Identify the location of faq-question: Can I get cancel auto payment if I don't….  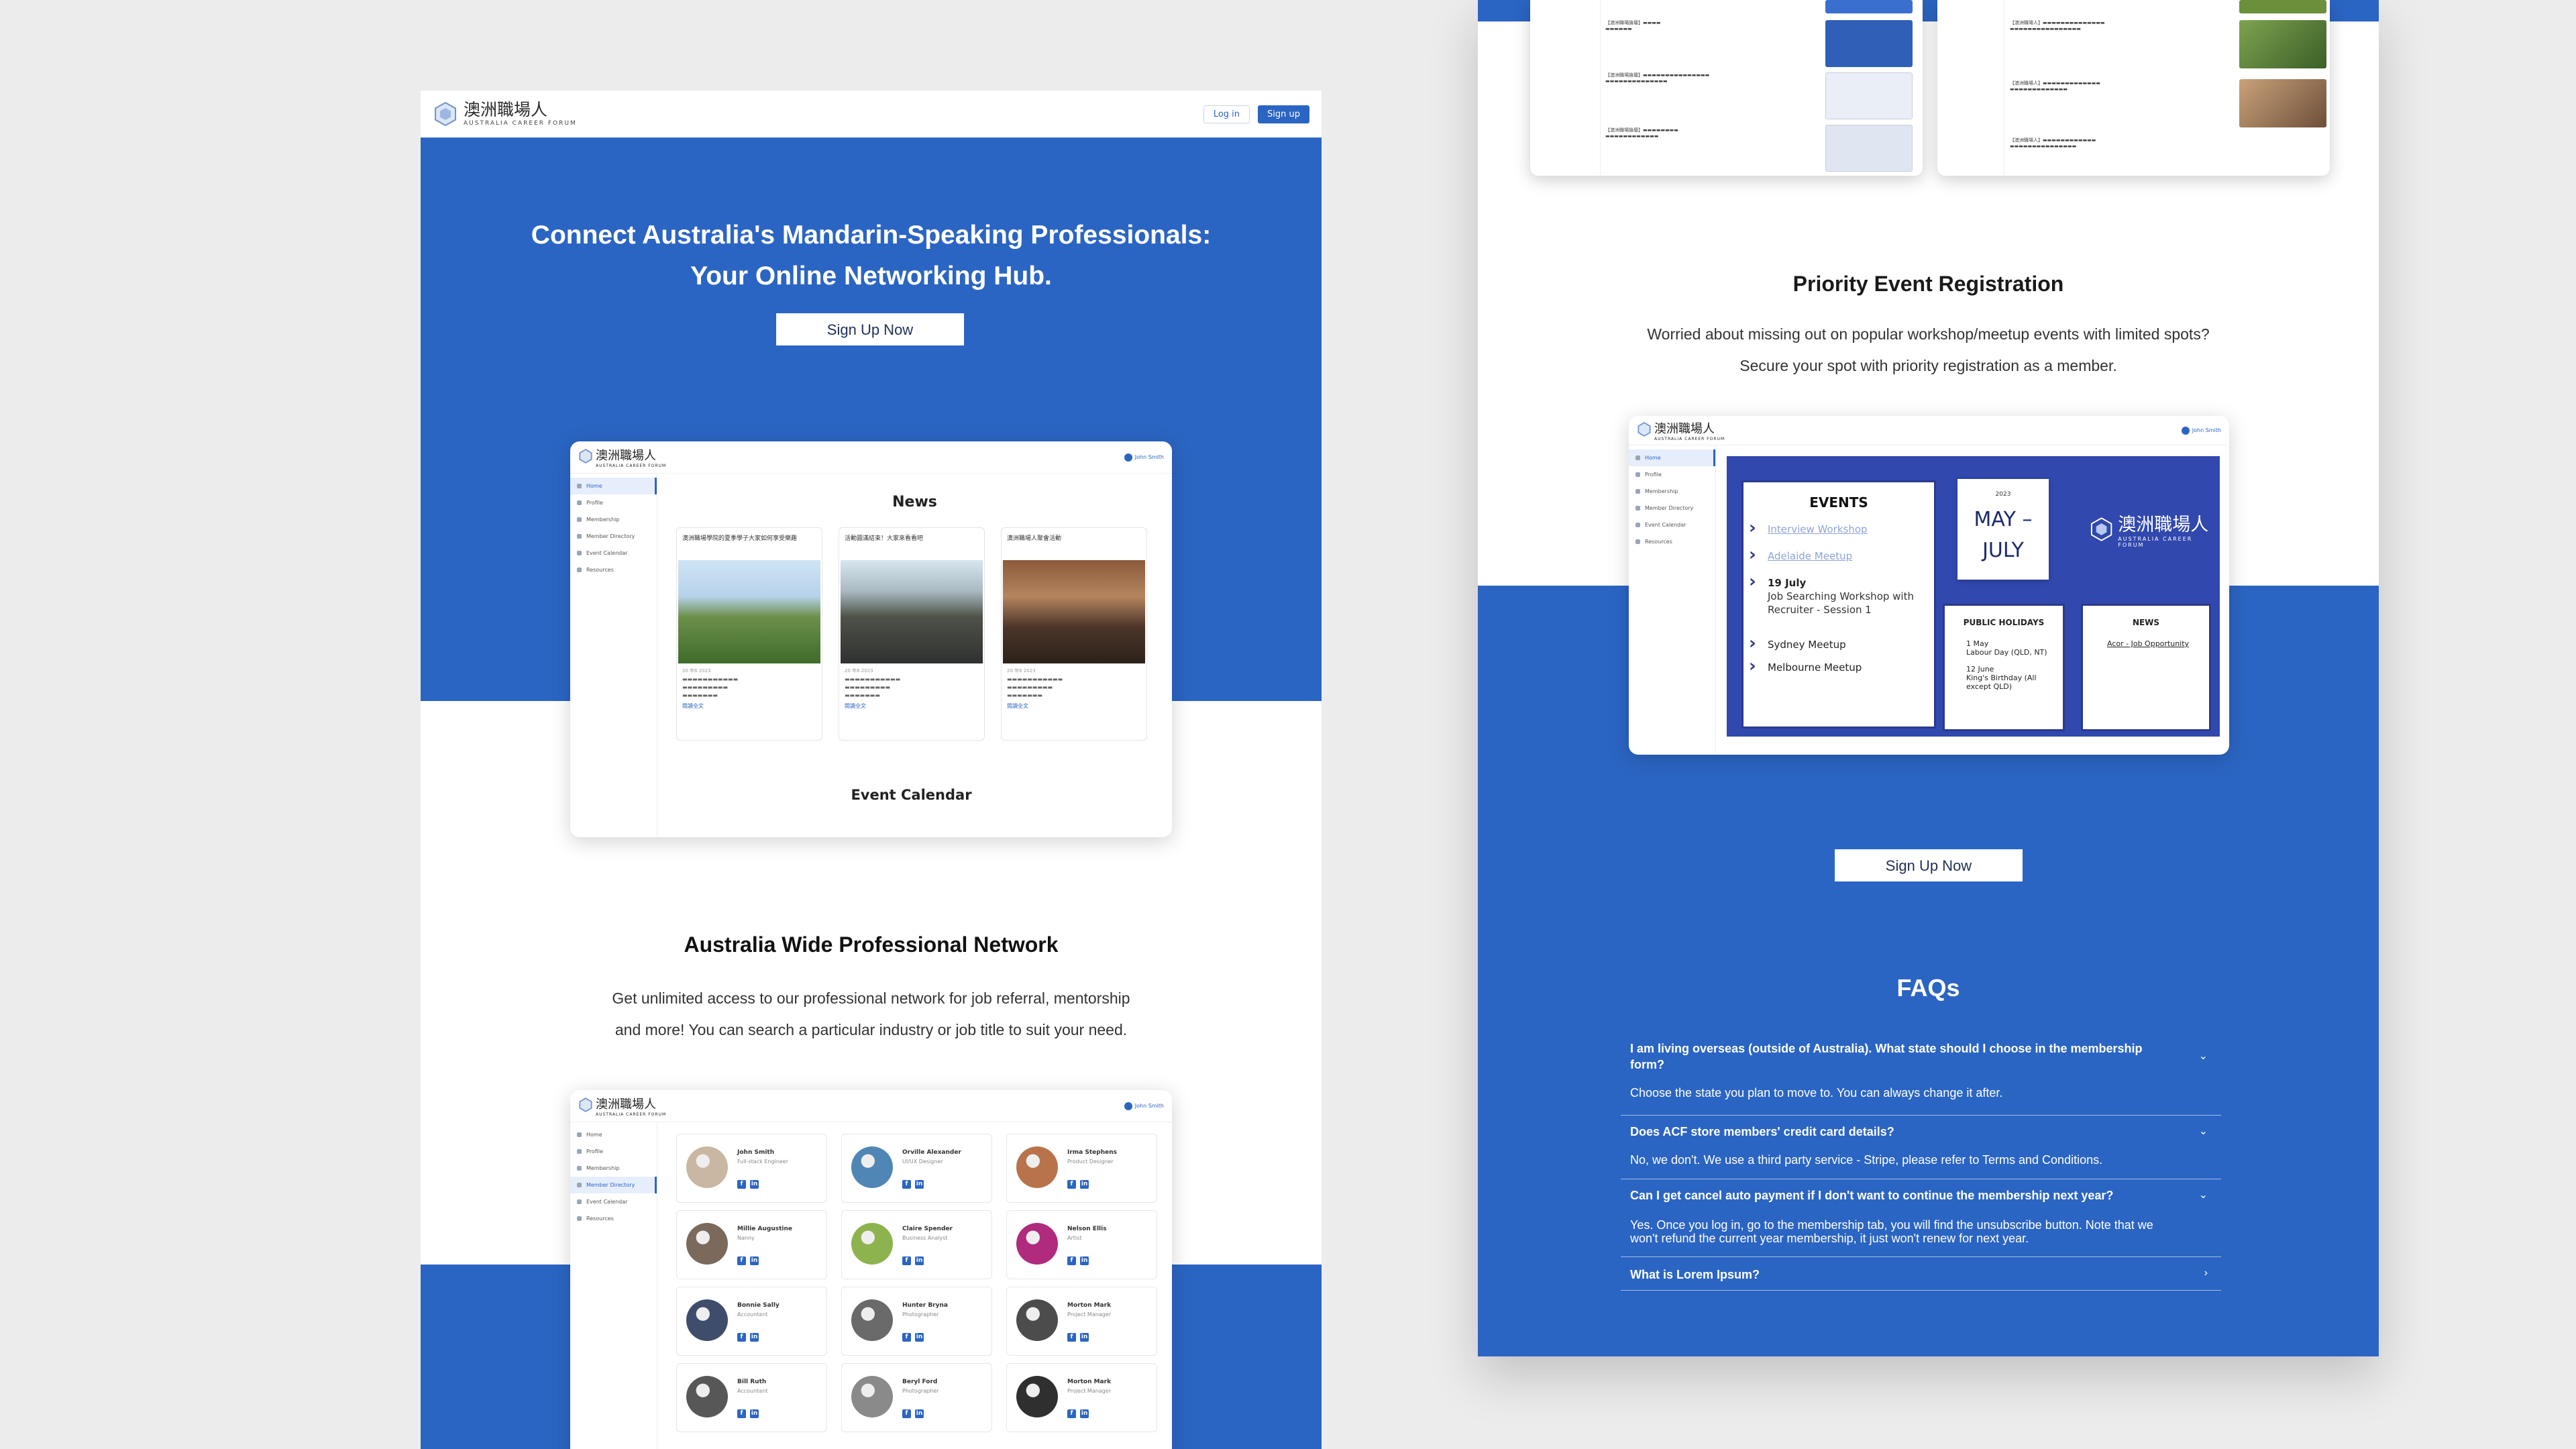
(1921, 1191).